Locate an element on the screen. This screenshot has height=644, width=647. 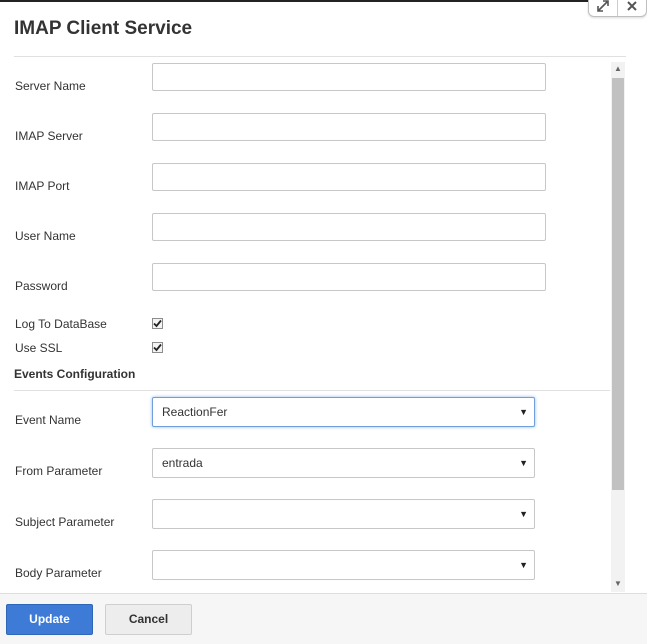
dialog-footer is located at coordinates (323, 619).